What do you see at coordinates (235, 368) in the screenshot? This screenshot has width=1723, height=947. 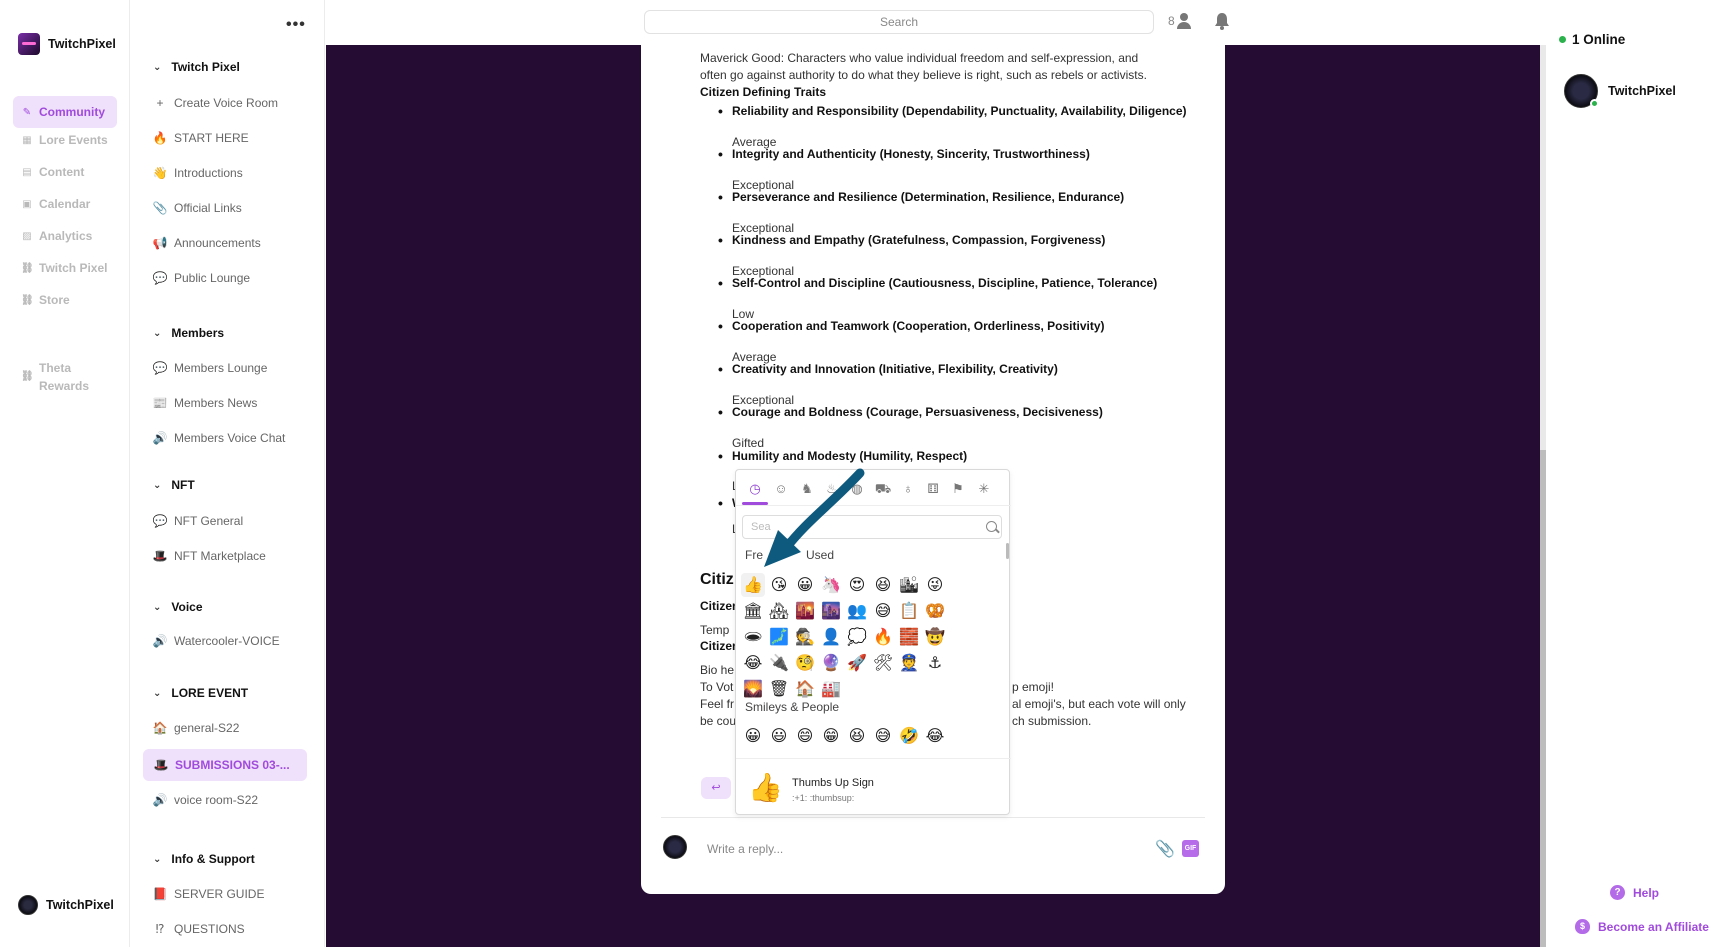 I see `channel-members-lounge: 💬 Members Lounge` at bounding box center [235, 368].